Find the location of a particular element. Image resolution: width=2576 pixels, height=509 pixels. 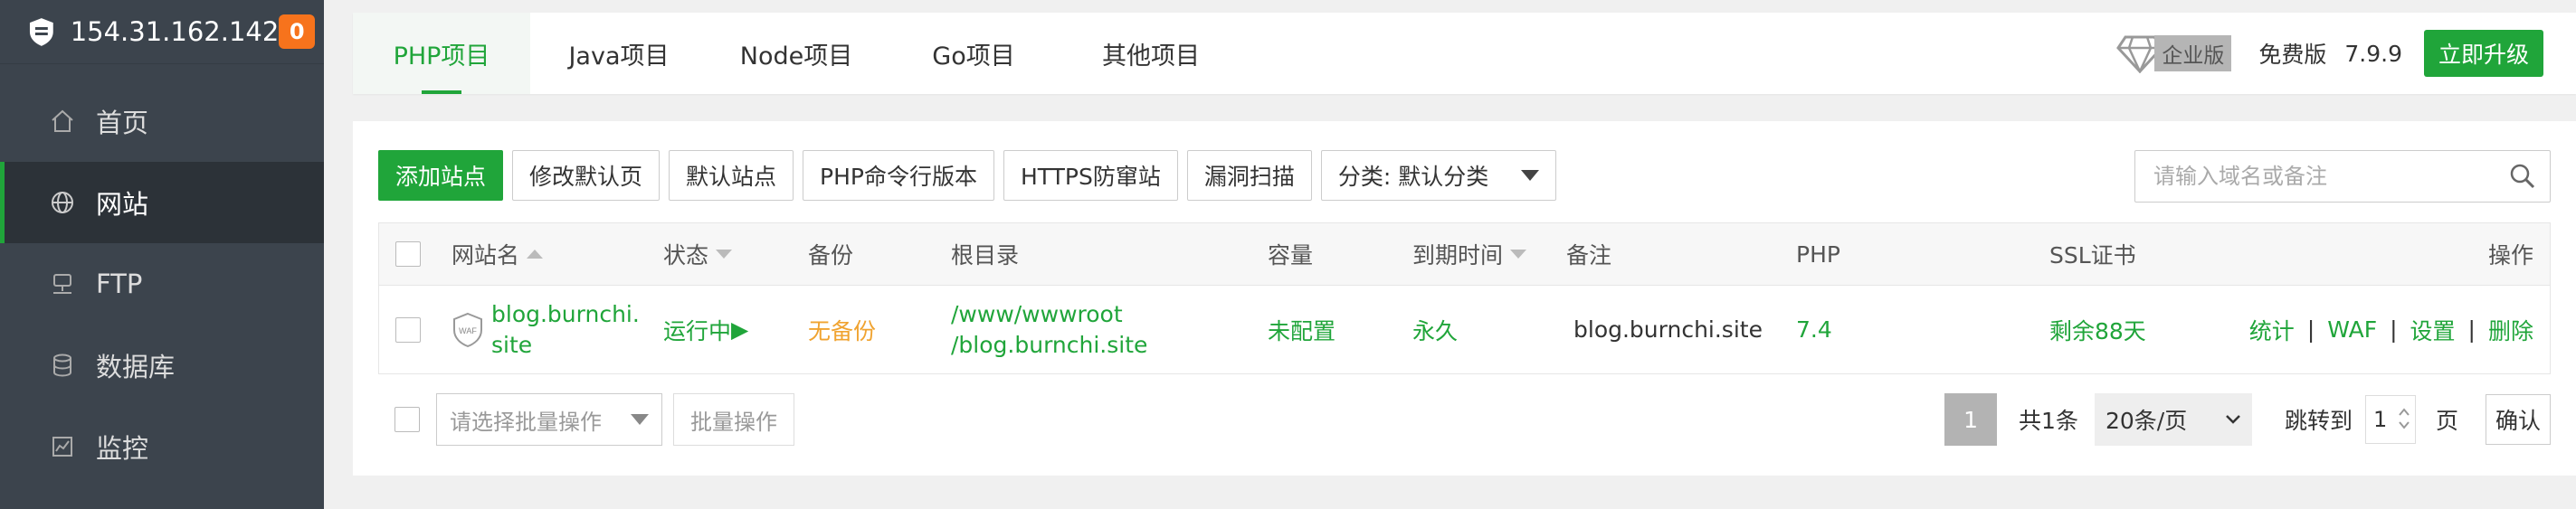

notification-badge: 0 is located at coordinates (297, 31).